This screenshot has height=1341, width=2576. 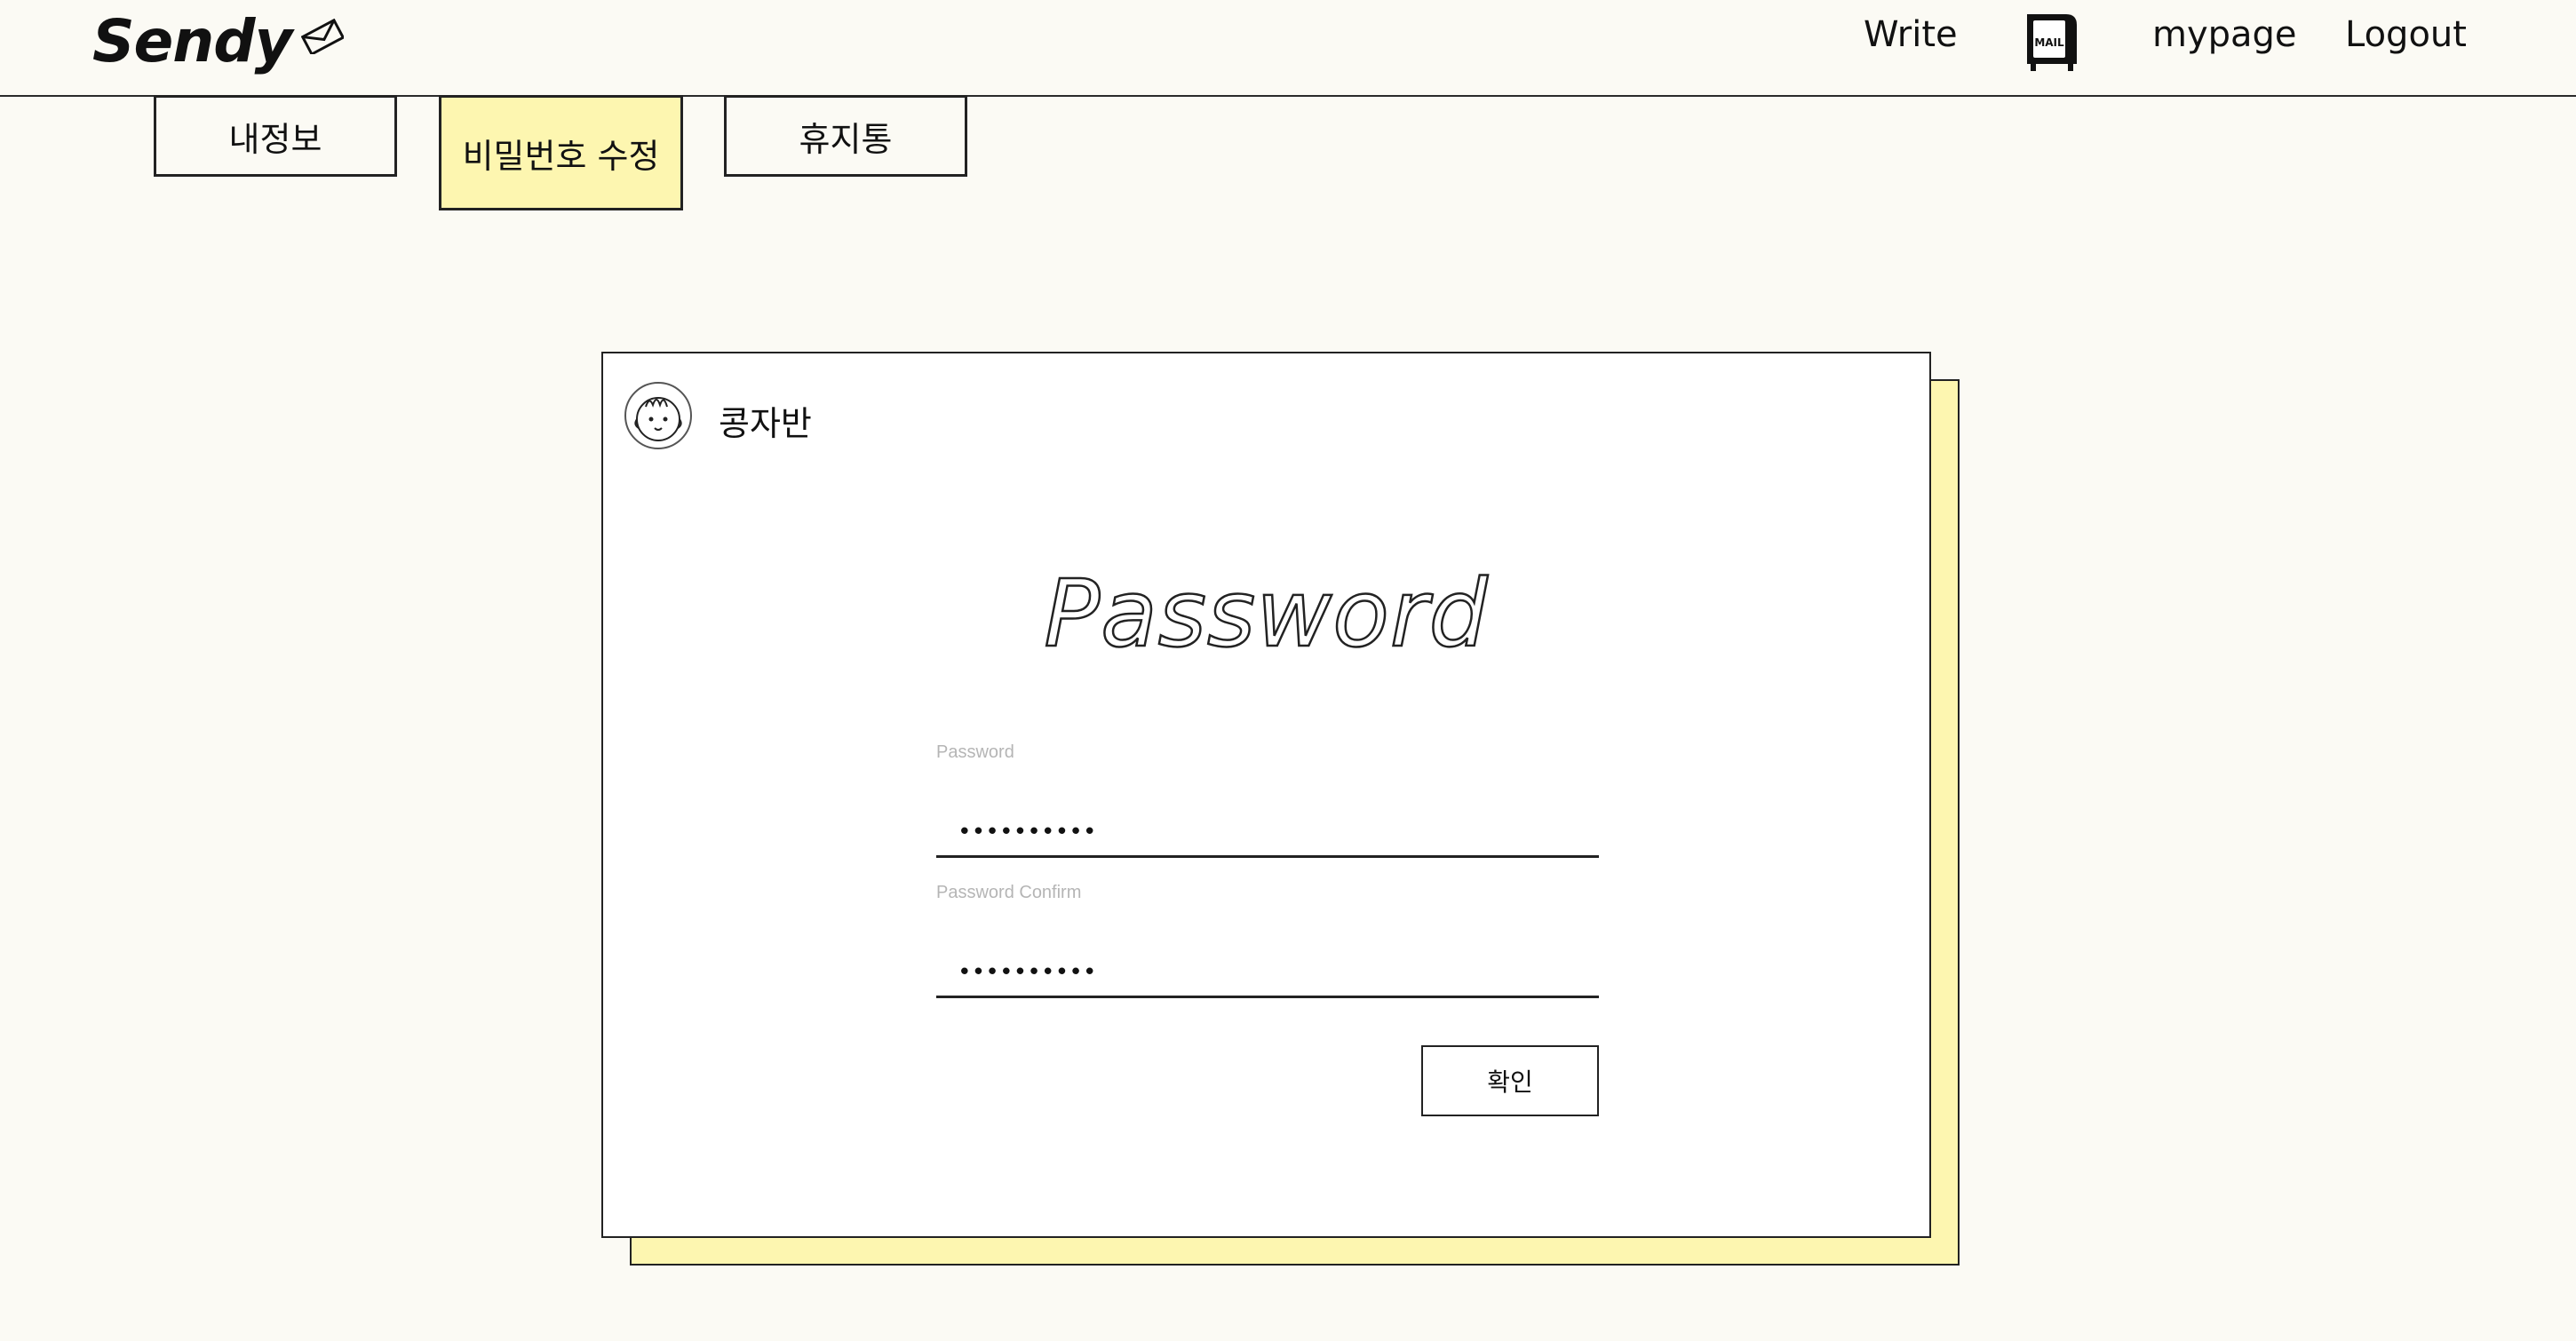 I want to click on envelope-plane-icon, so click(x=322, y=34).